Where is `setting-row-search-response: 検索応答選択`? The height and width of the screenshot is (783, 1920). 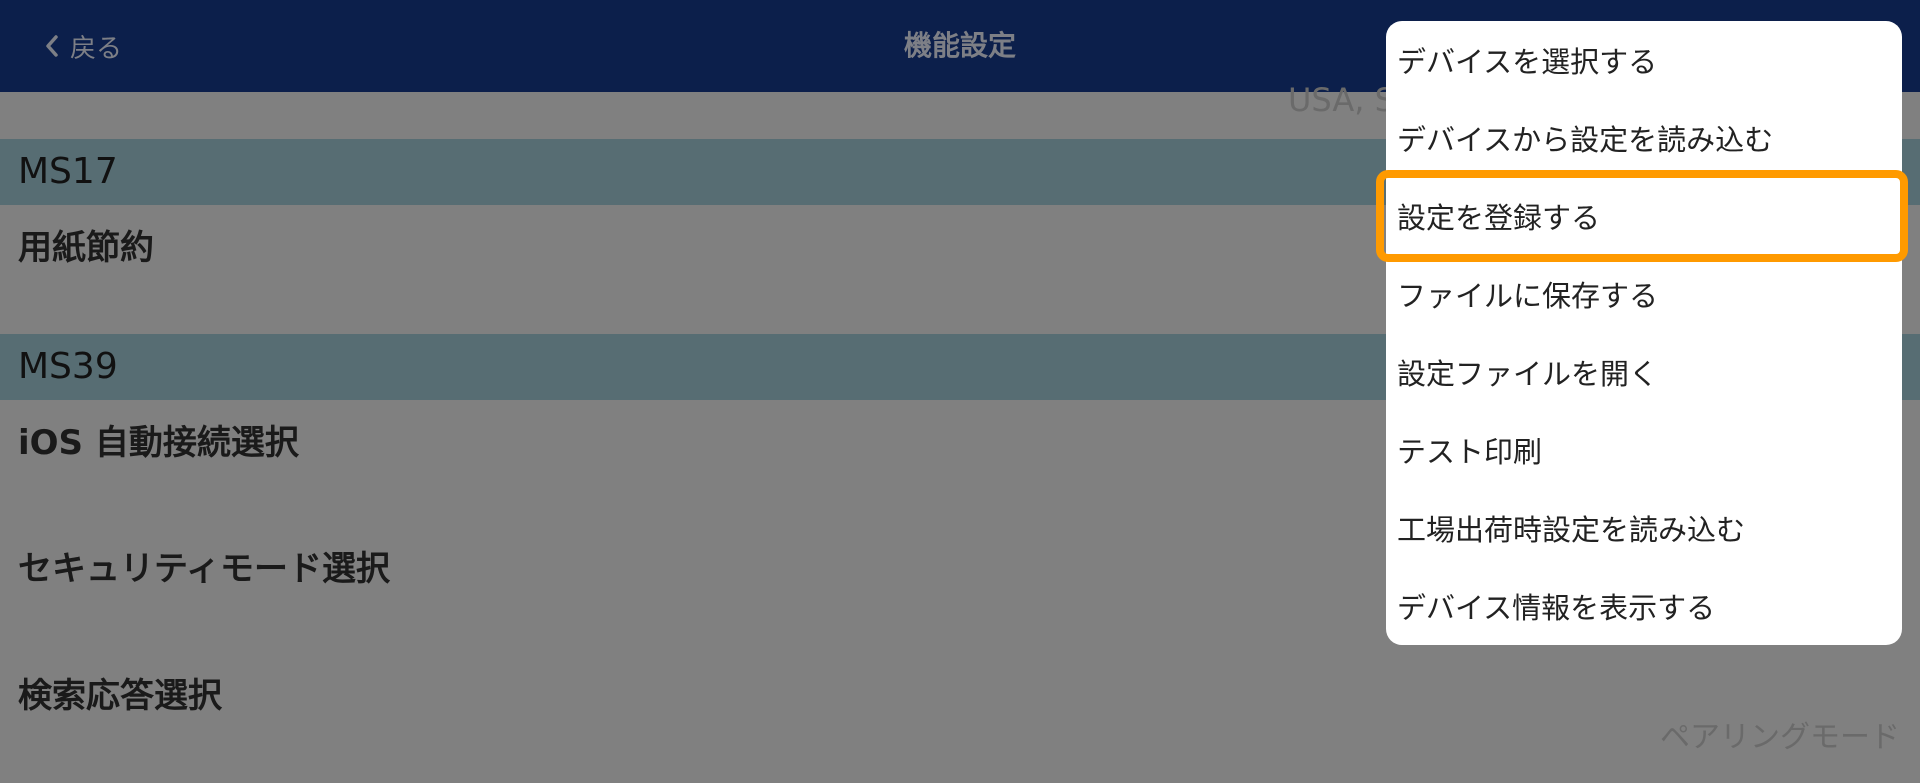 setting-row-search-response: 検索応答選択 is located at coordinates (120, 696).